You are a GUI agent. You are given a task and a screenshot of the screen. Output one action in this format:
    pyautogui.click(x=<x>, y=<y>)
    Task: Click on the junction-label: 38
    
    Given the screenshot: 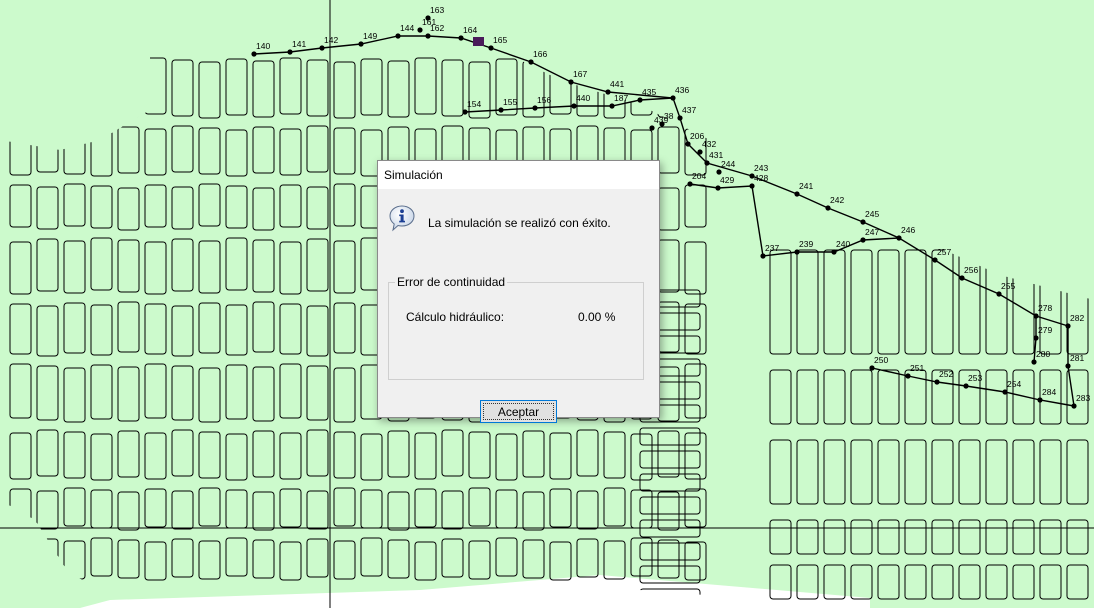 What is the action you would take?
    pyautogui.click(x=669, y=116)
    